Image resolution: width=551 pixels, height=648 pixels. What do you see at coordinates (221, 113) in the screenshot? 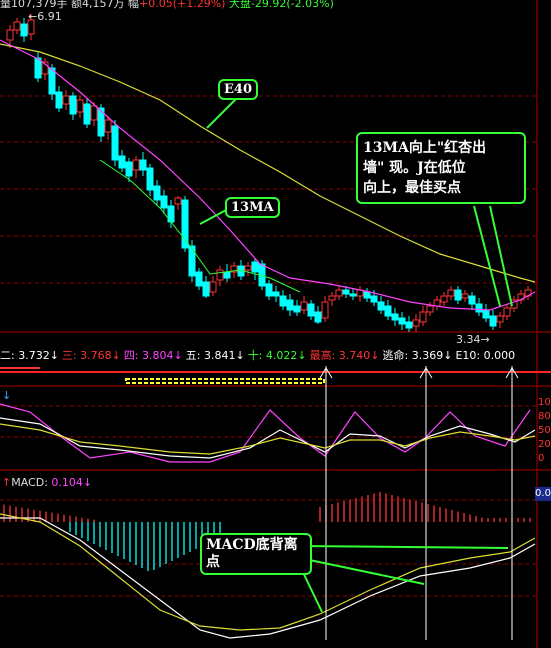
I see `e40-pointer` at bounding box center [221, 113].